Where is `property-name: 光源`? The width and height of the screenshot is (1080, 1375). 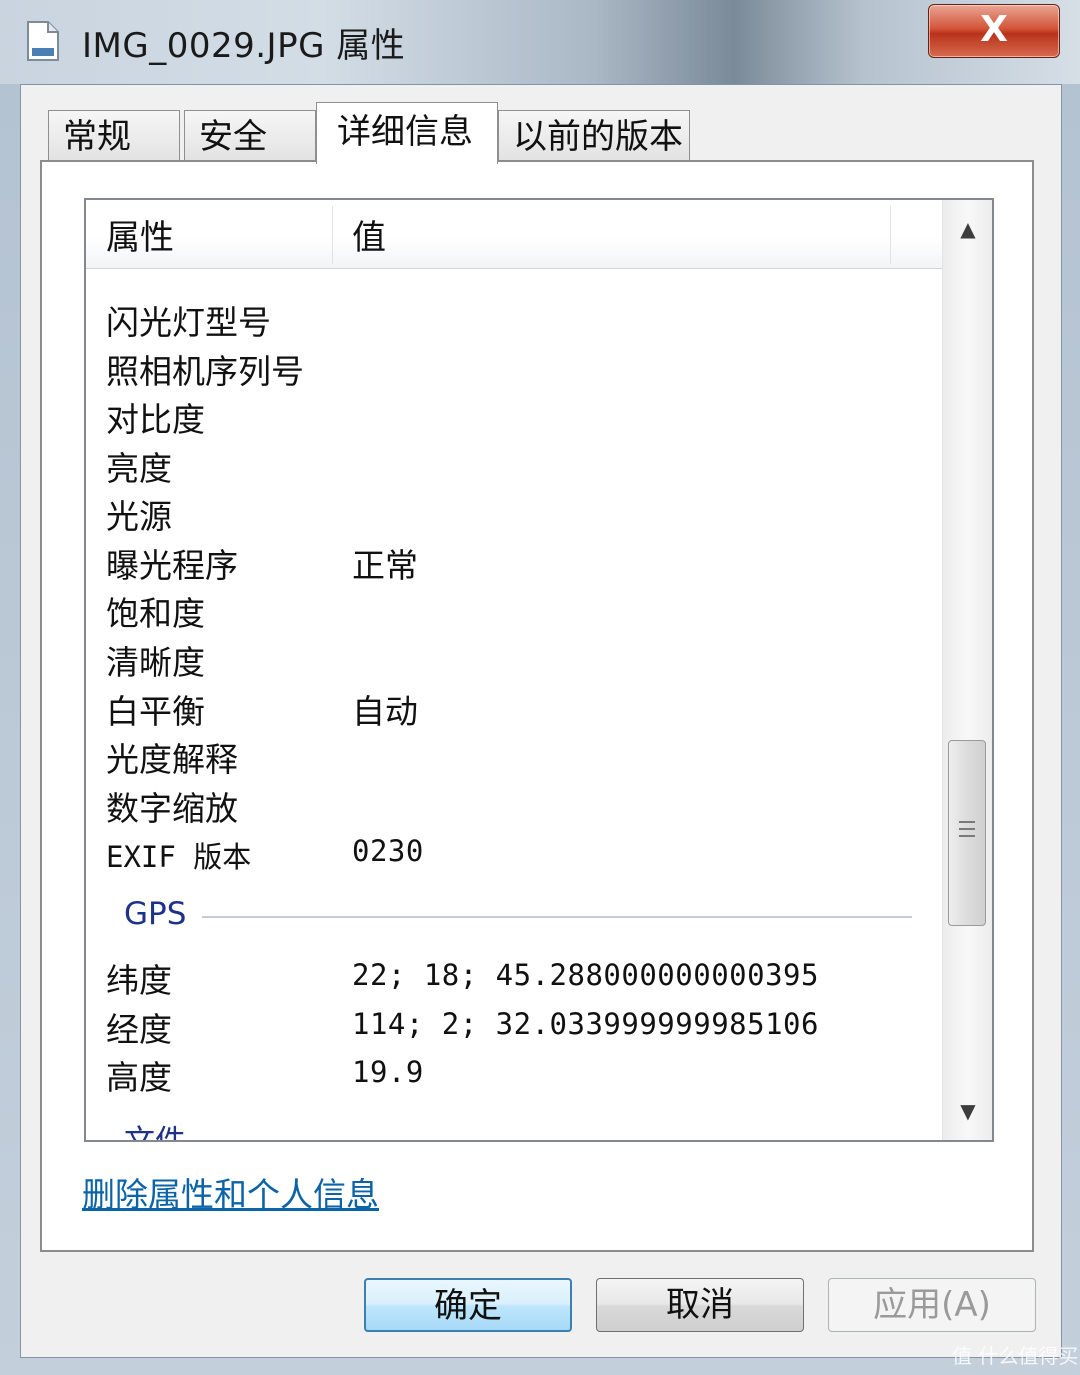
property-name: 光源 is located at coordinates (139, 516).